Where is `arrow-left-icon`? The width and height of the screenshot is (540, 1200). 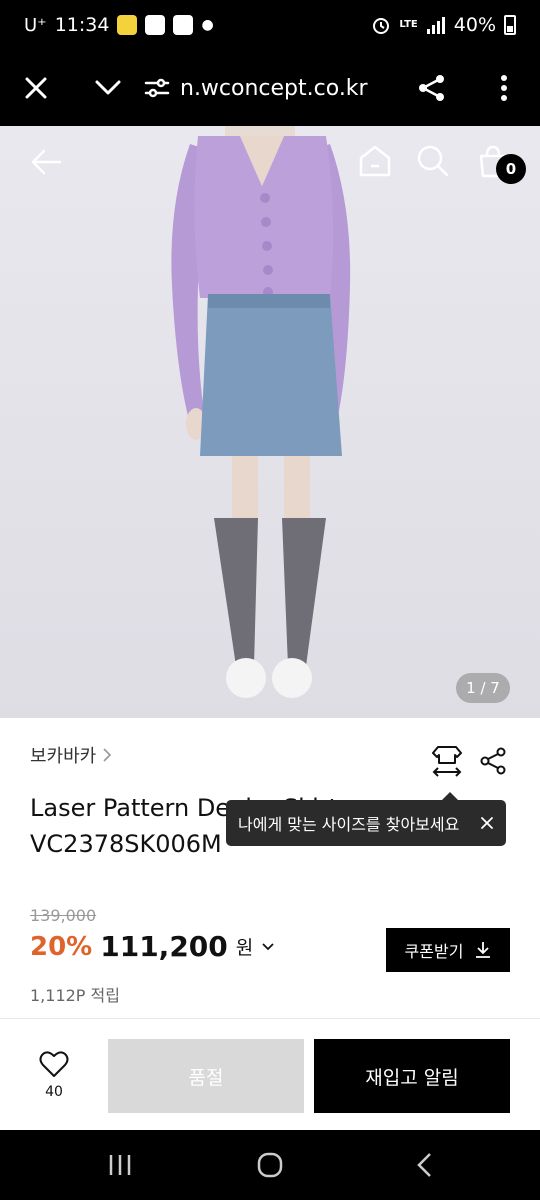
arrow-left-icon is located at coordinates (46, 162).